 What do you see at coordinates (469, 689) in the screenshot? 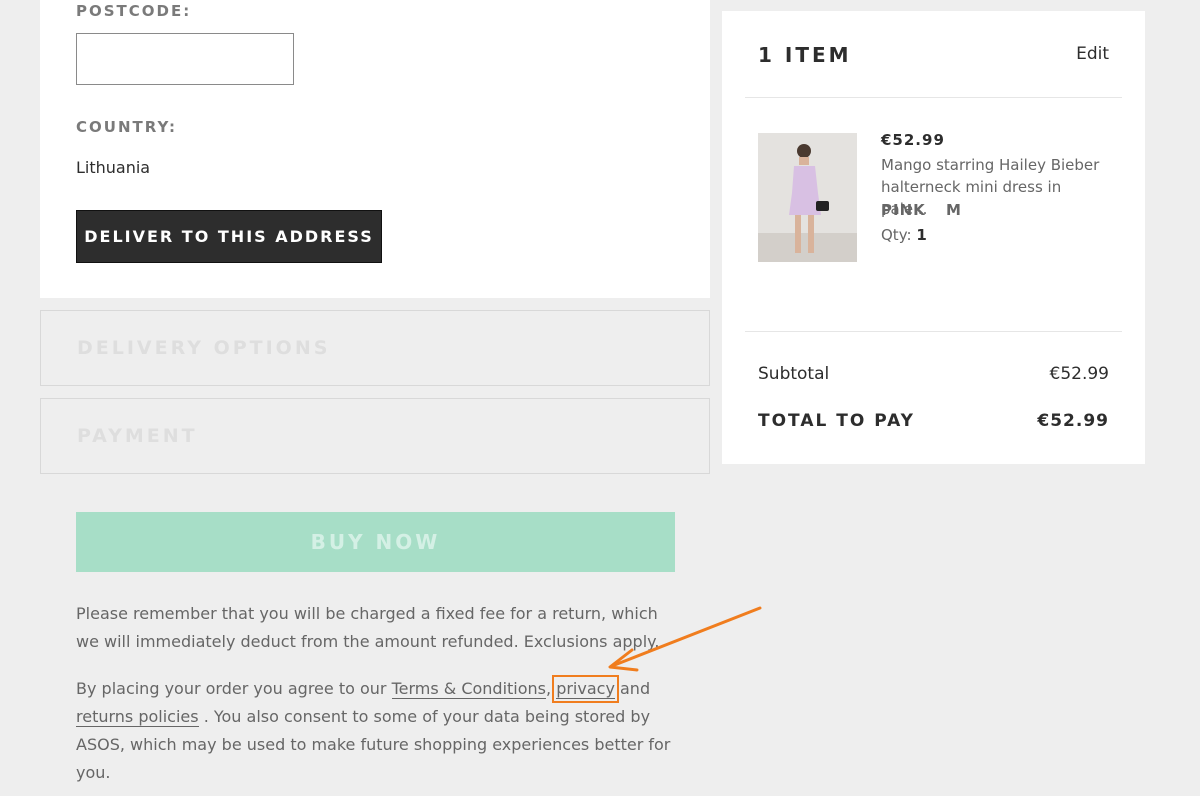
I see `terms-conditions-link: Terms & Conditions` at bounding box center [469, 689].